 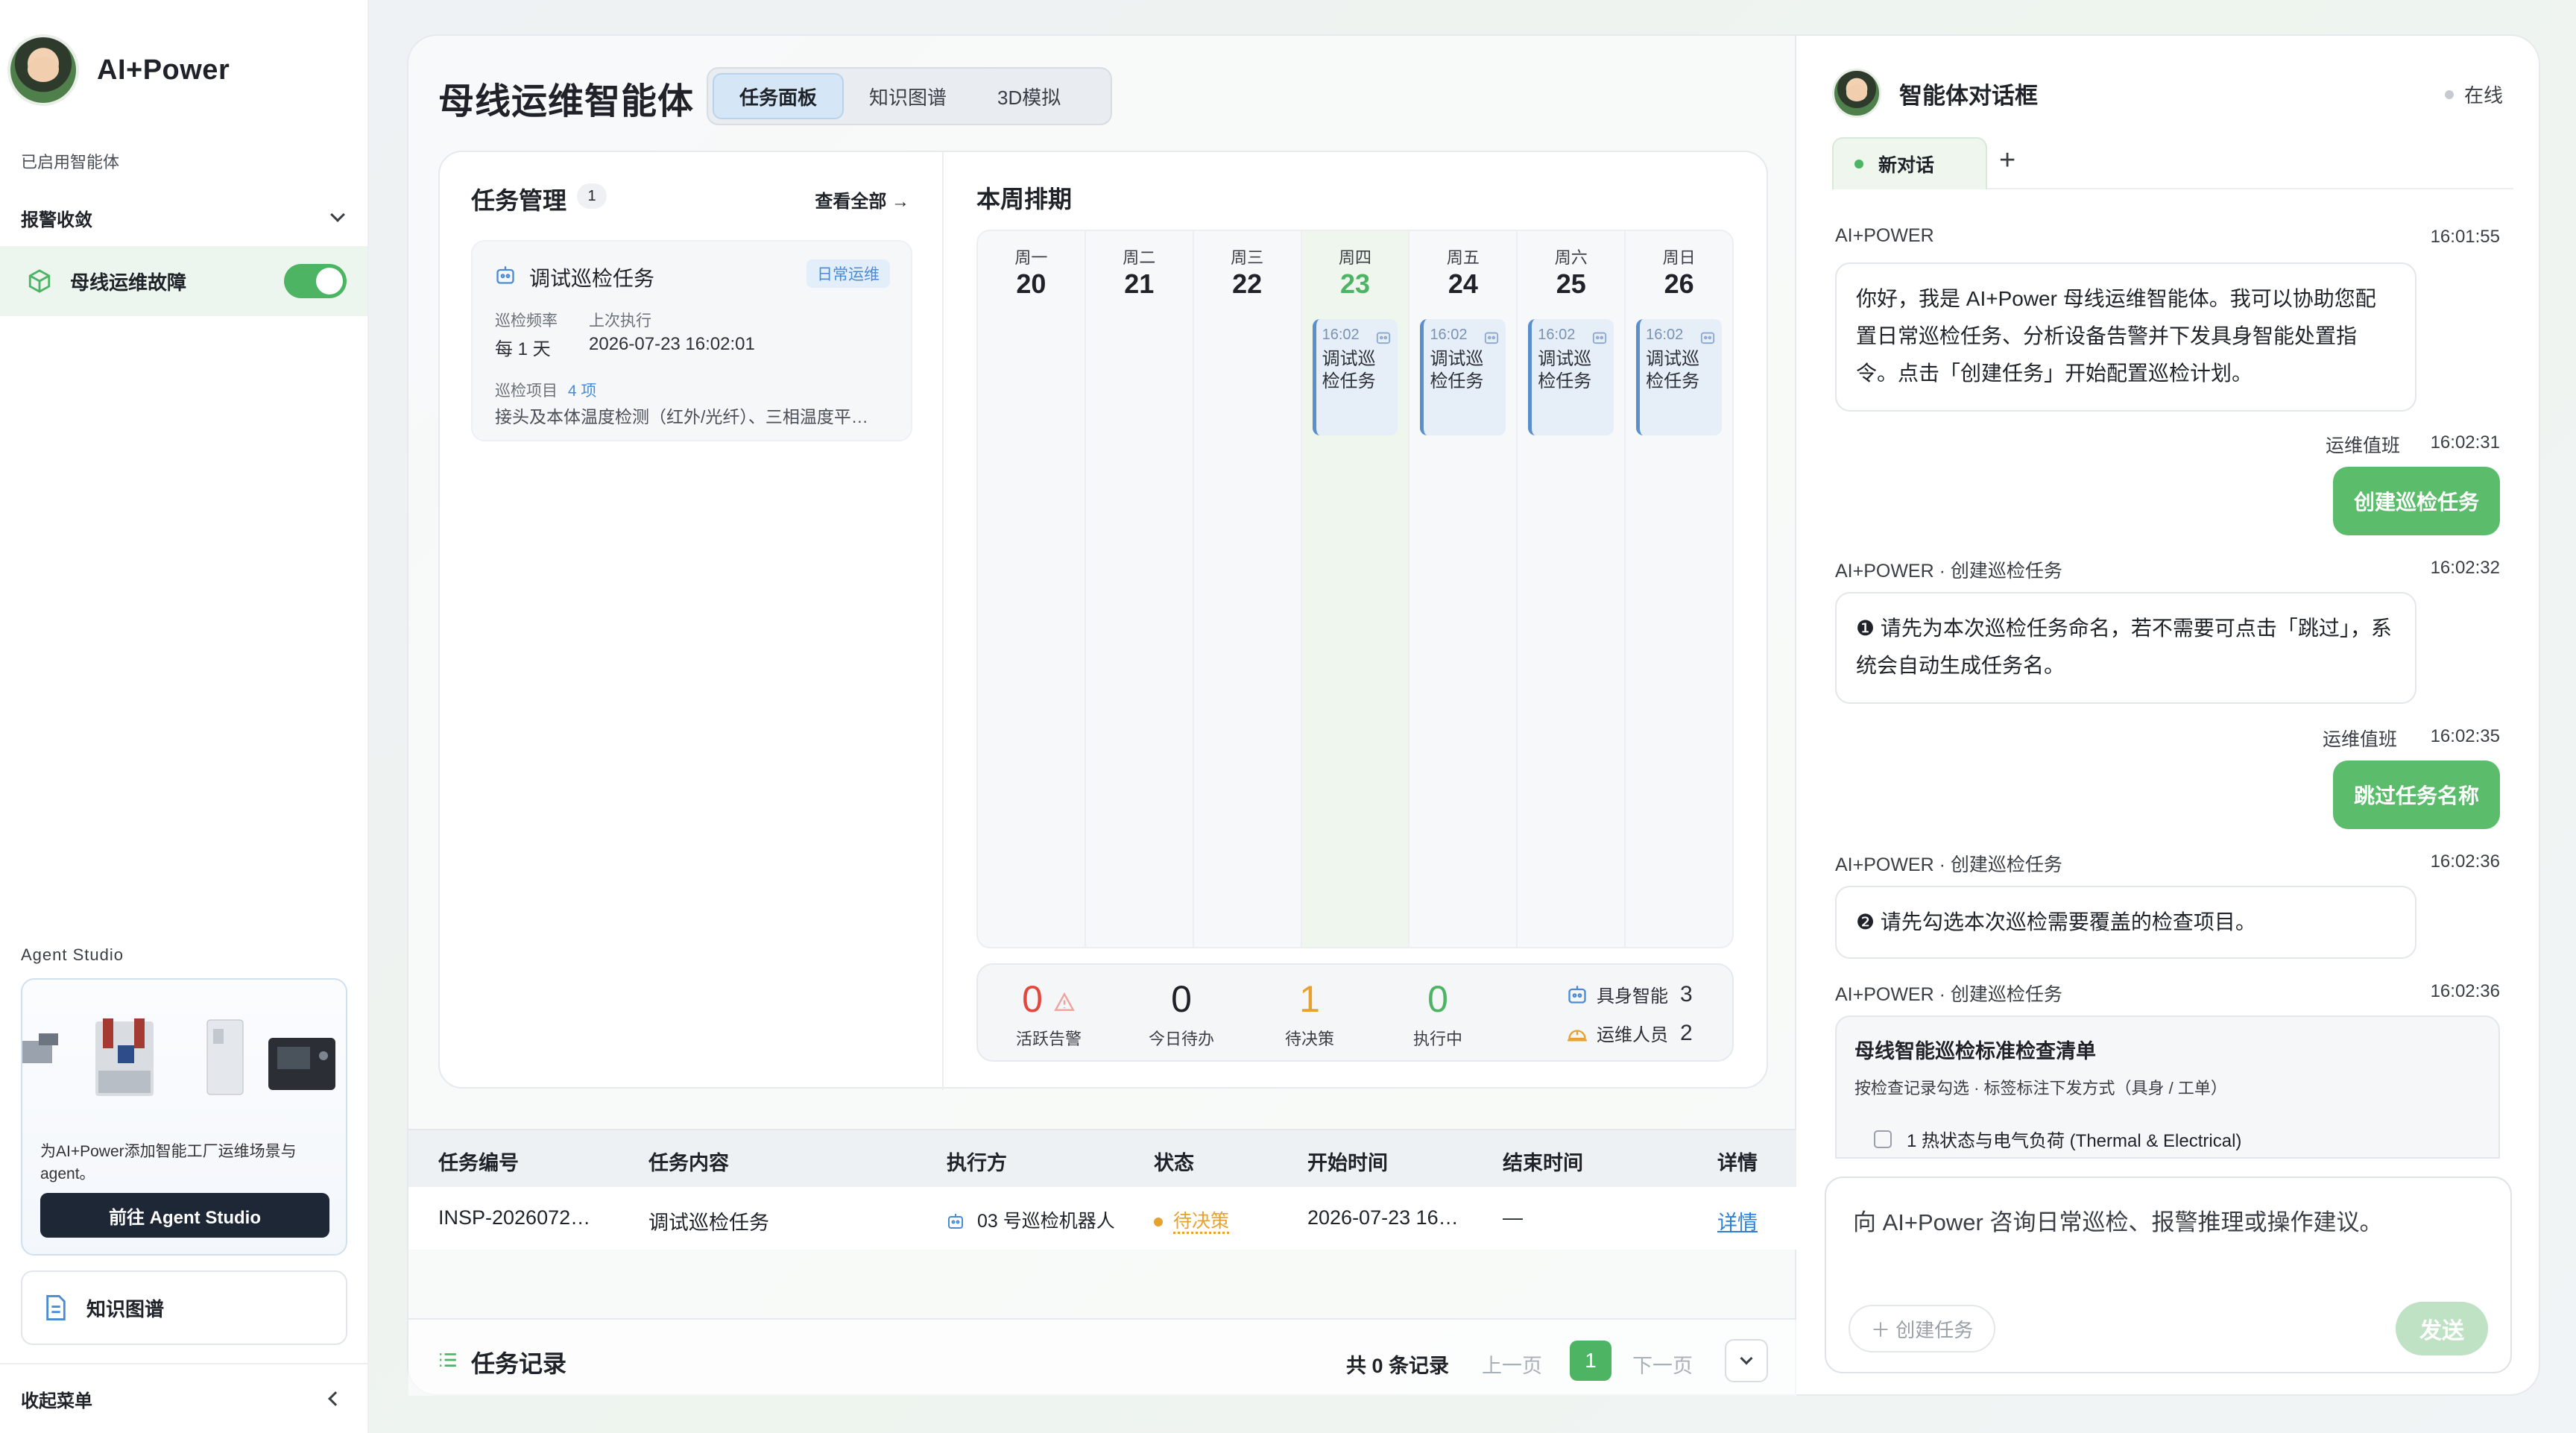 I want to click on stat-pending-decision: 1 待决策, so click(x=1310, y=1014).